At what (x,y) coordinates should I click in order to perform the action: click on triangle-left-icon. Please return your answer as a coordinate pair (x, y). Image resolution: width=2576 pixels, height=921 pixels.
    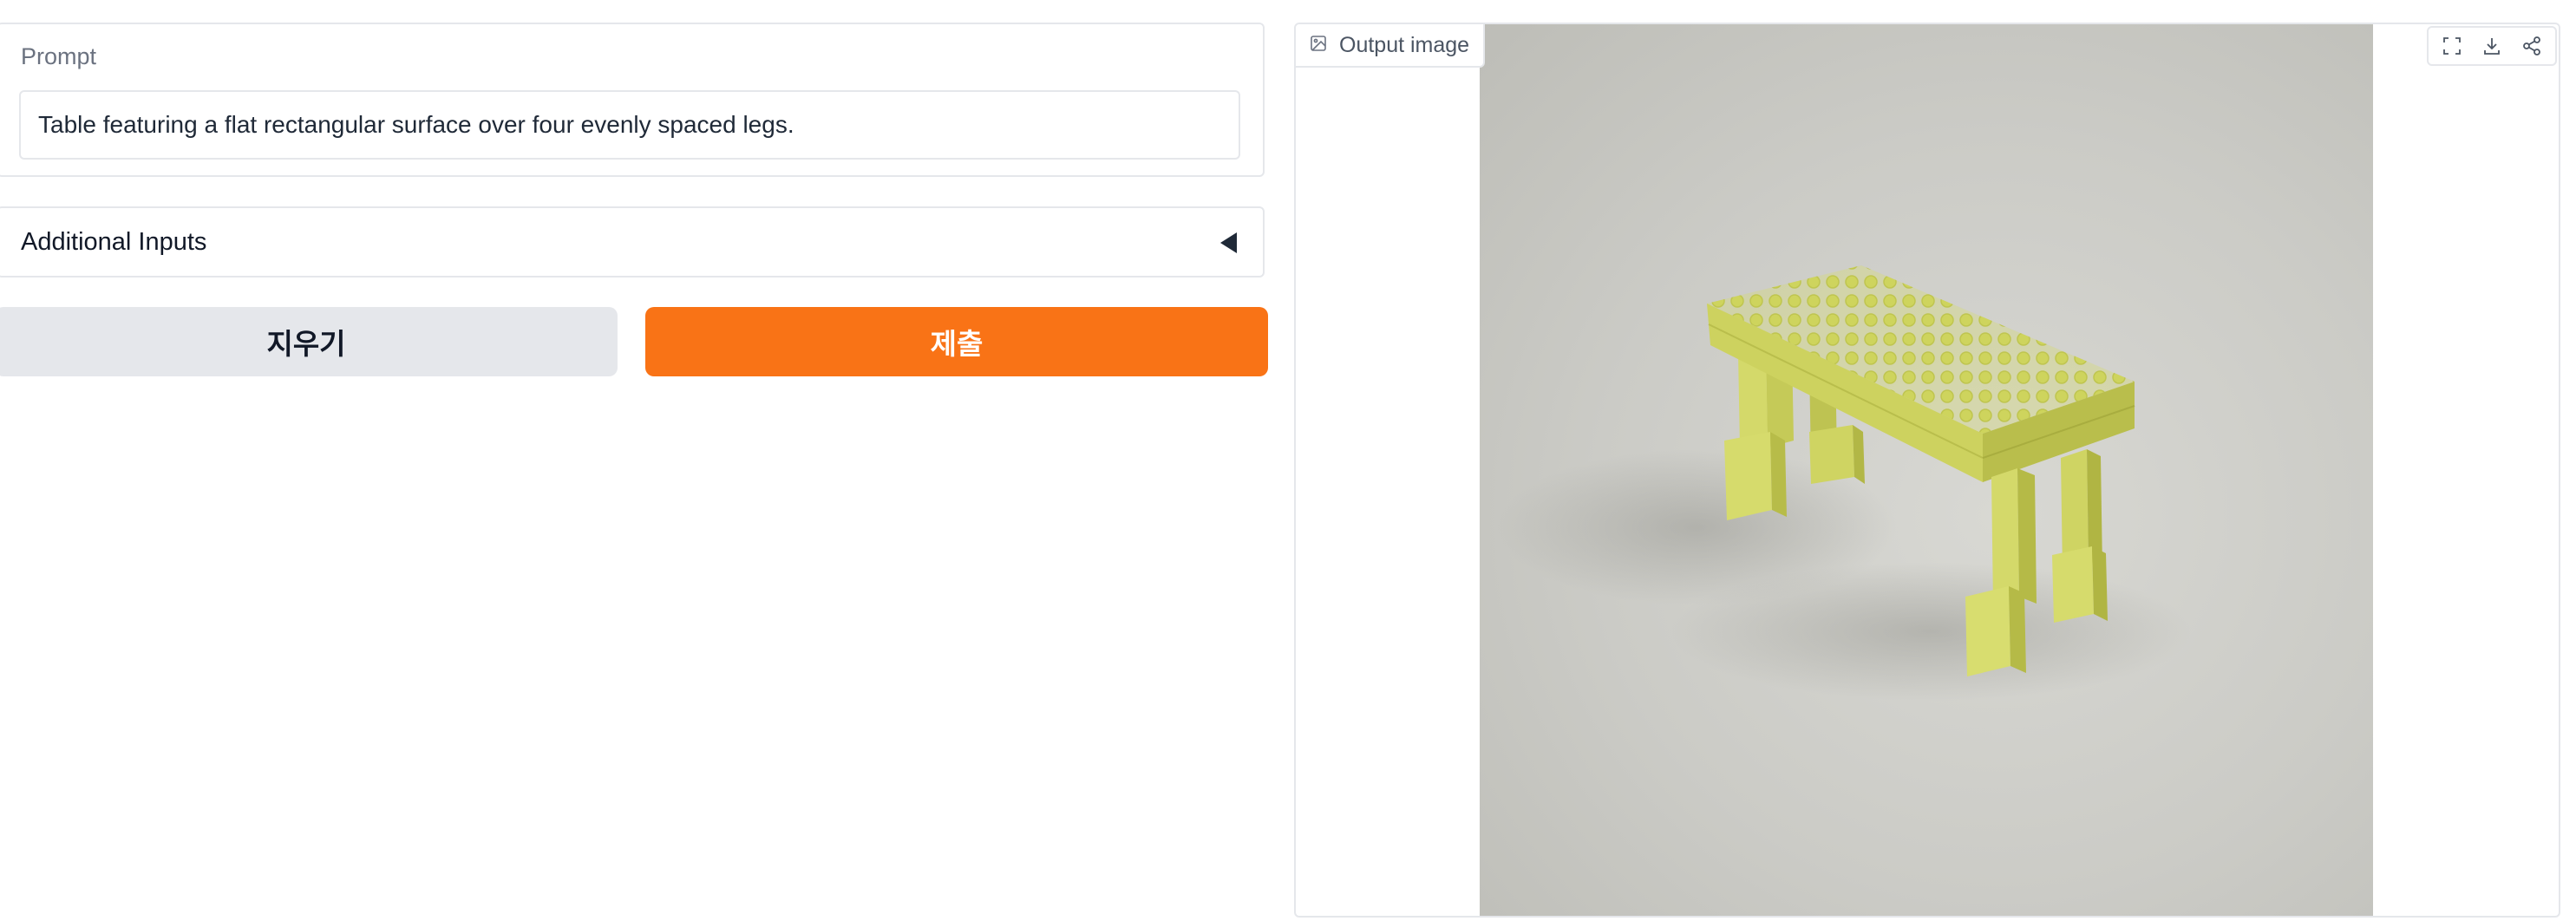
    Looking at the image, I should click on (1228, 242).